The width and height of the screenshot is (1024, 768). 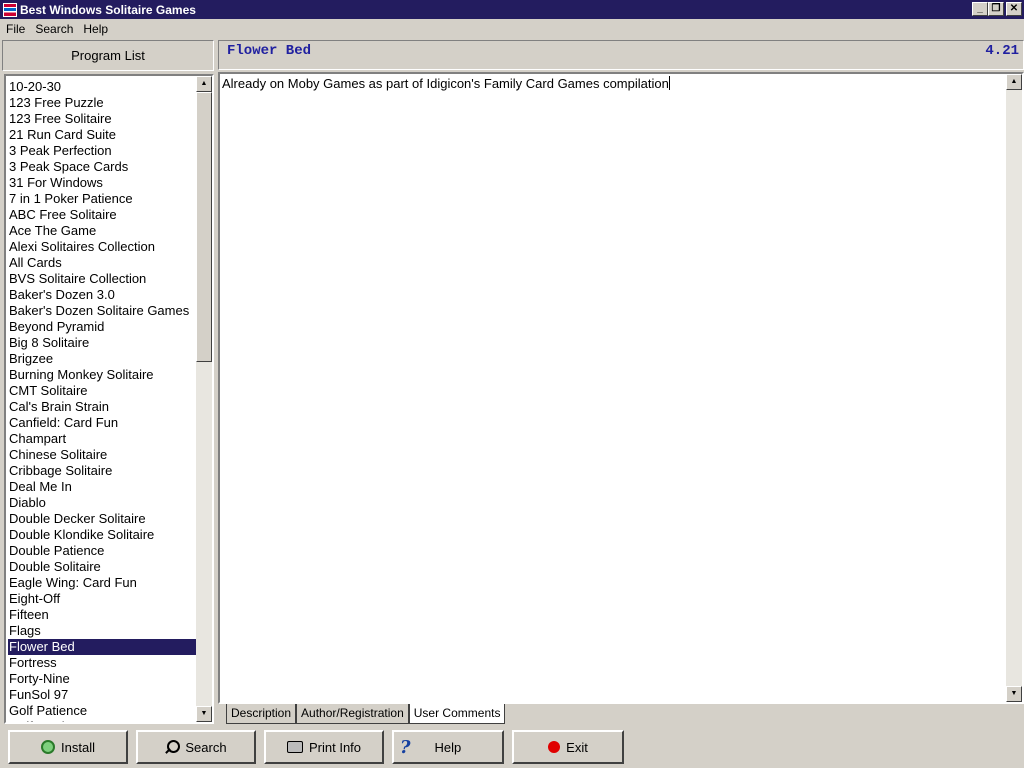 What do you see at coordinates (577, 747) in the screenshot?
I see `exit-label: Exit` at bounding box center [577, 747].